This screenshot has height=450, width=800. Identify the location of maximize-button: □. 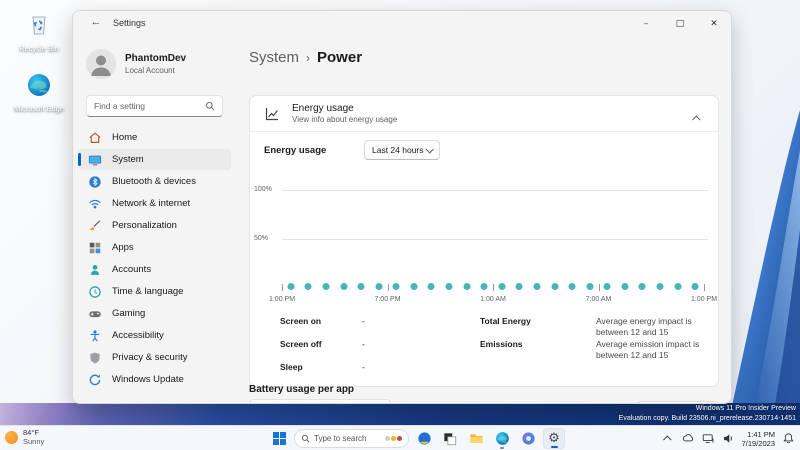
(680, 24).